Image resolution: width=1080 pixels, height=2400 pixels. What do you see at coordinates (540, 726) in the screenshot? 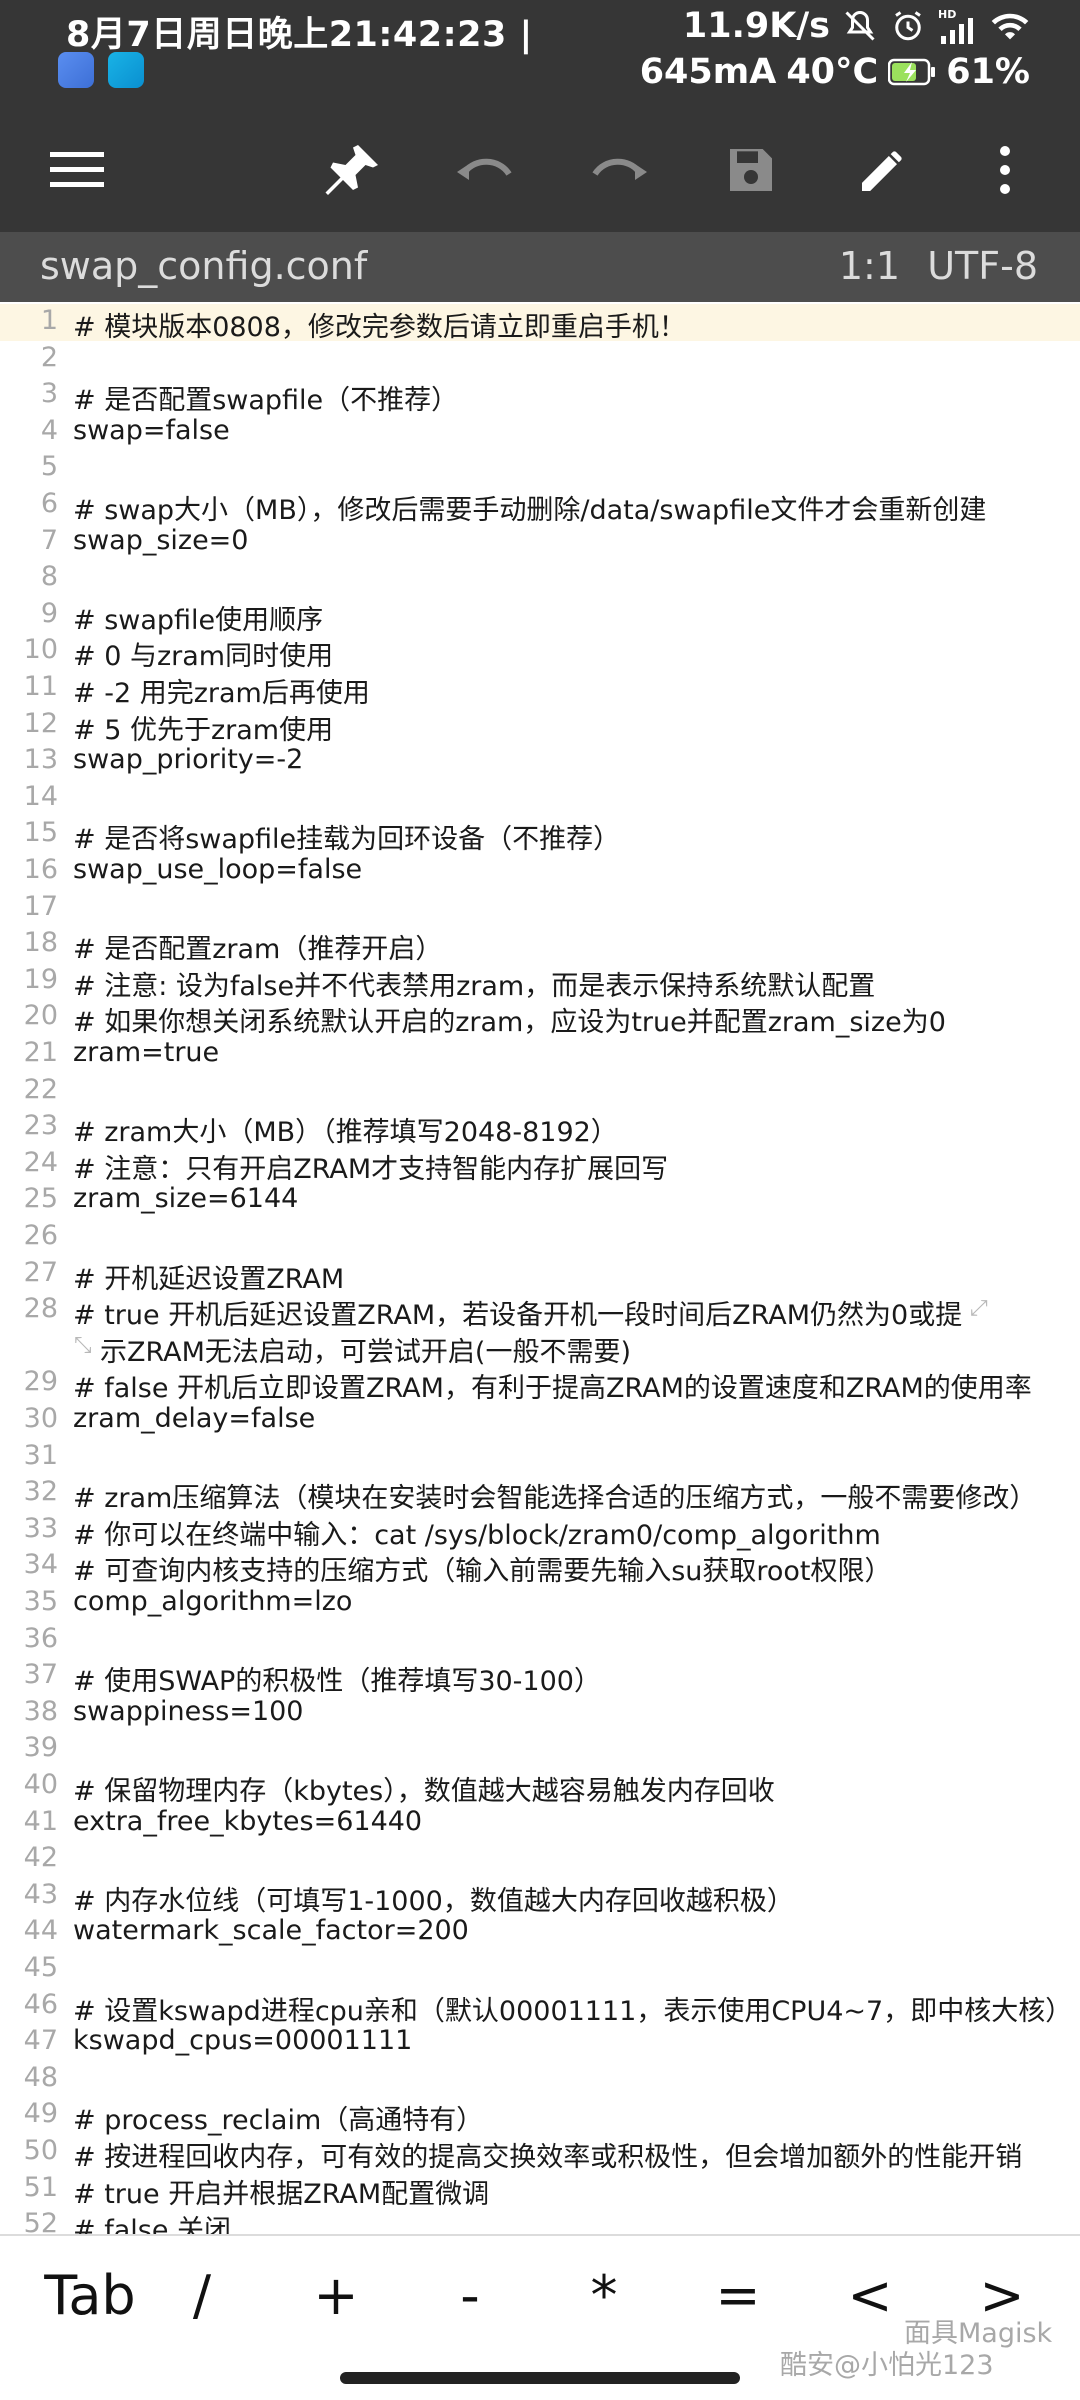
I see `editor-line: 12 # 5 优先于zram使用` at bounding box center [540, 726].